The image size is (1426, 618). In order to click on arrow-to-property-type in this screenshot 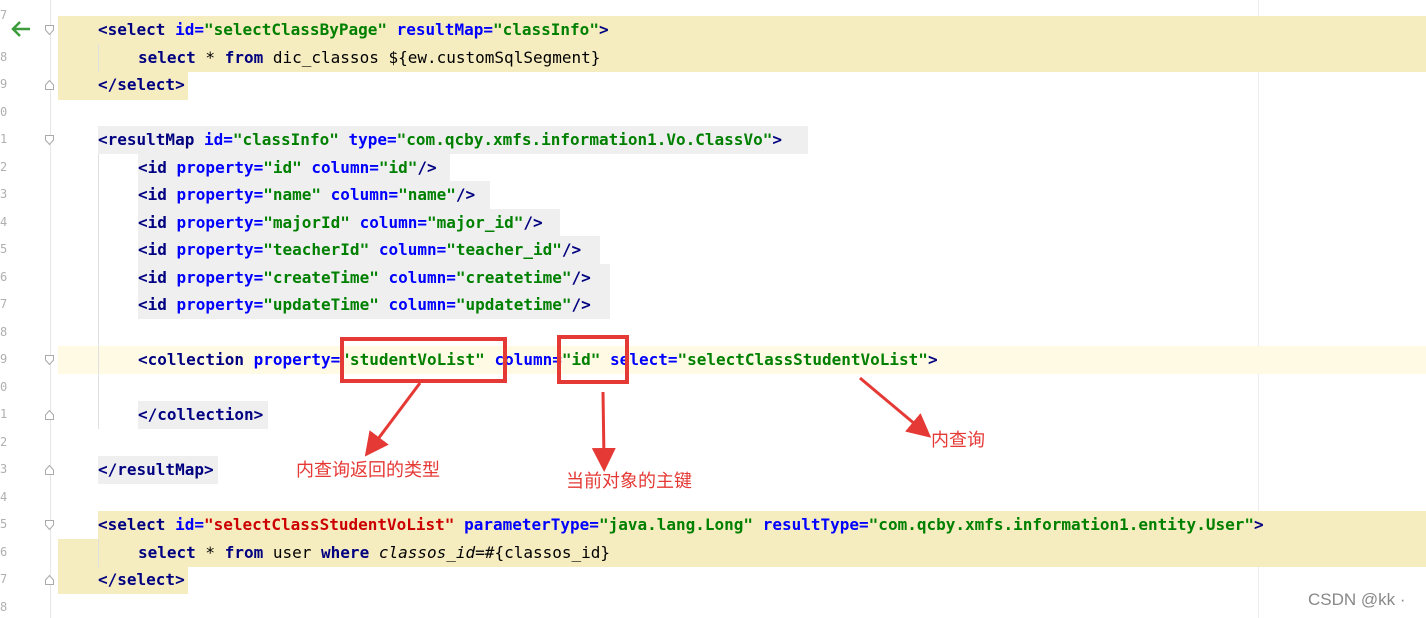, I will do `click(393, 419)`.